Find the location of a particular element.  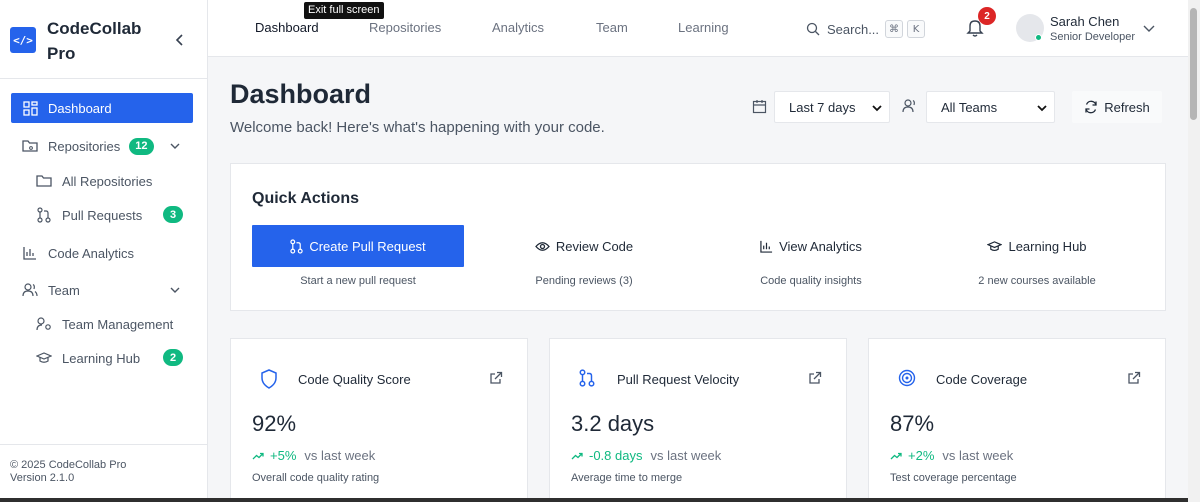

sidebar-item-repositories: Repositories 12 is located at coordinates (102, 146).